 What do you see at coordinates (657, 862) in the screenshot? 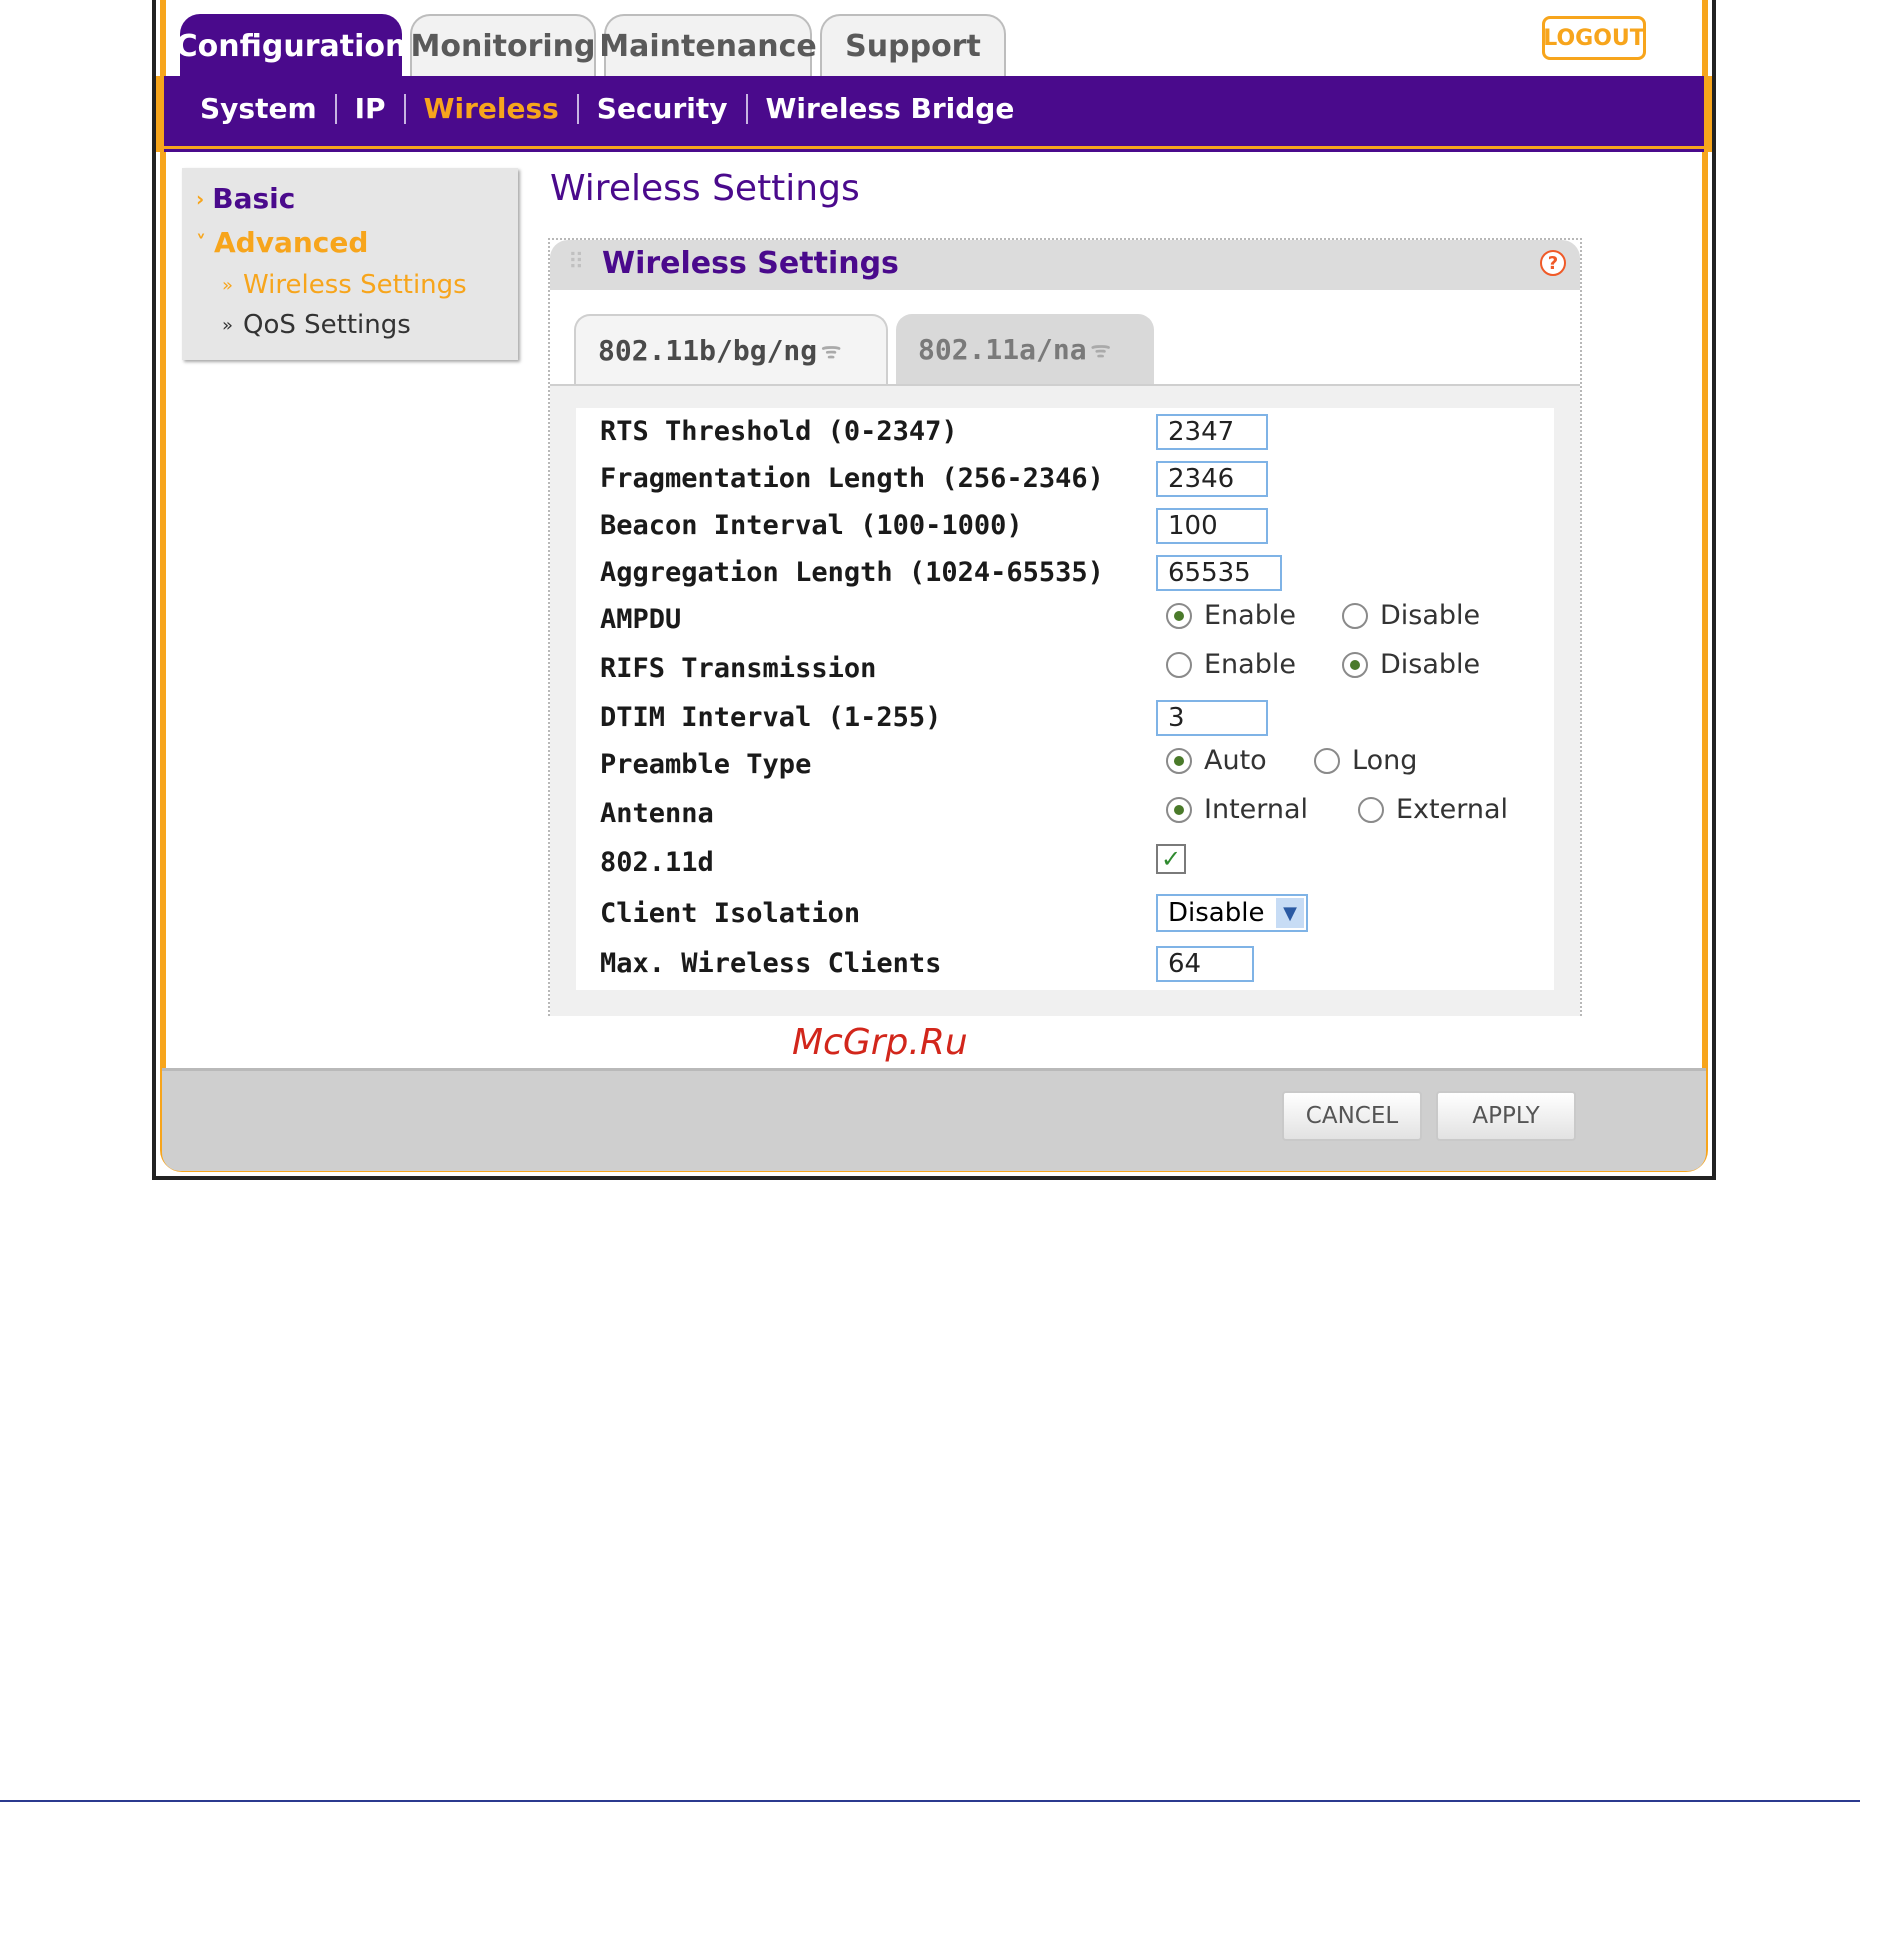
I see `80211d-label: 802.11d` at bounding box center [657, 862].